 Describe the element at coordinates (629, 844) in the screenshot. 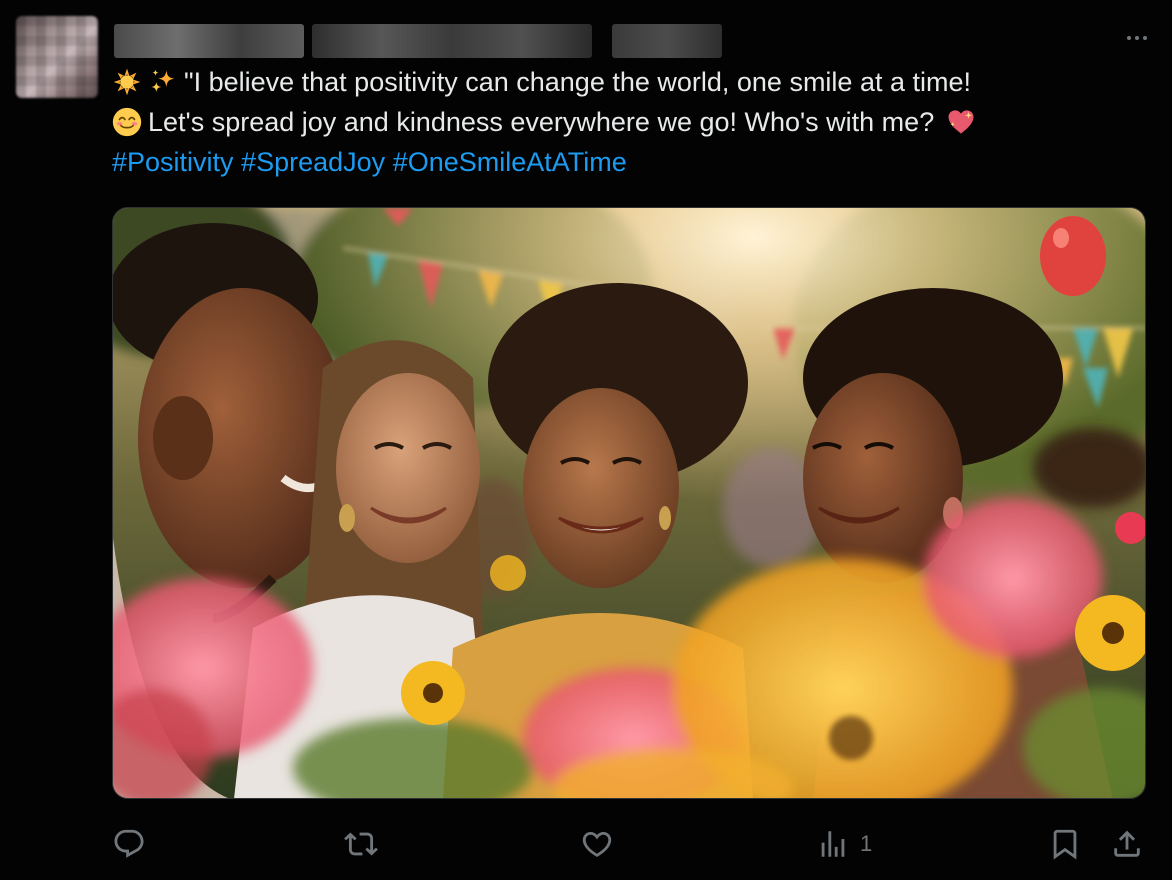

I see `action-bar: 1` at that location.